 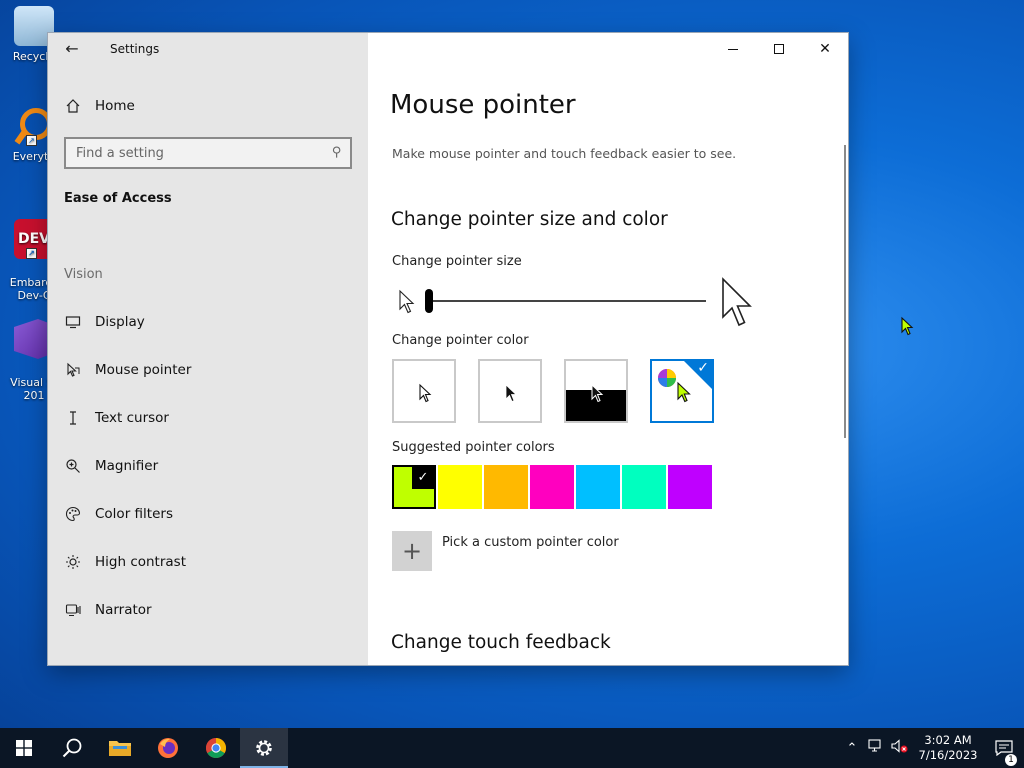 I want to click on sun-icon, so click(x=73, y=562).